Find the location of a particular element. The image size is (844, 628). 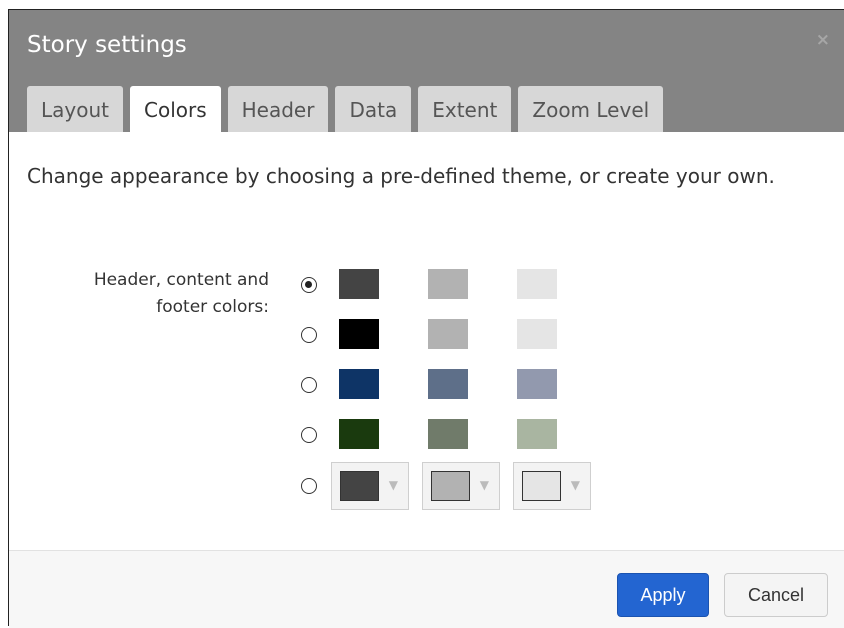

radio-selected-dot is located at coordinates (308, 284).